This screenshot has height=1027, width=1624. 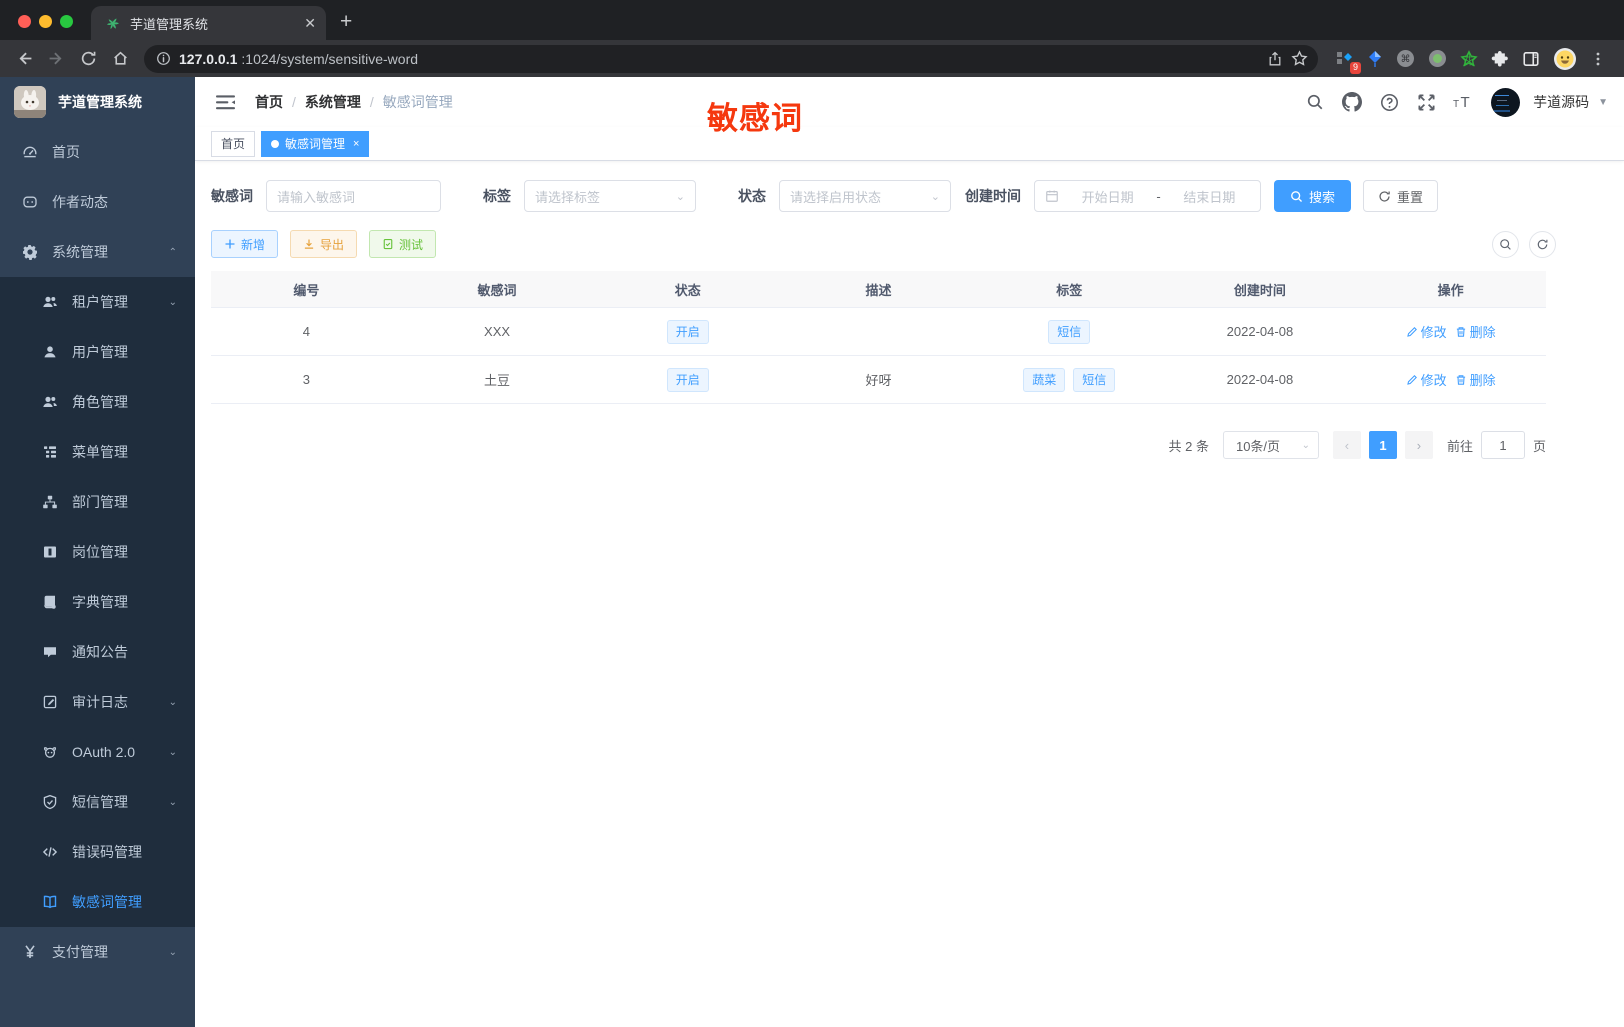 What do you see at coordinates (97, 152) in the screenshot?
I see `sidebar-item-首页: 首页` at bounding box center [97, 152].